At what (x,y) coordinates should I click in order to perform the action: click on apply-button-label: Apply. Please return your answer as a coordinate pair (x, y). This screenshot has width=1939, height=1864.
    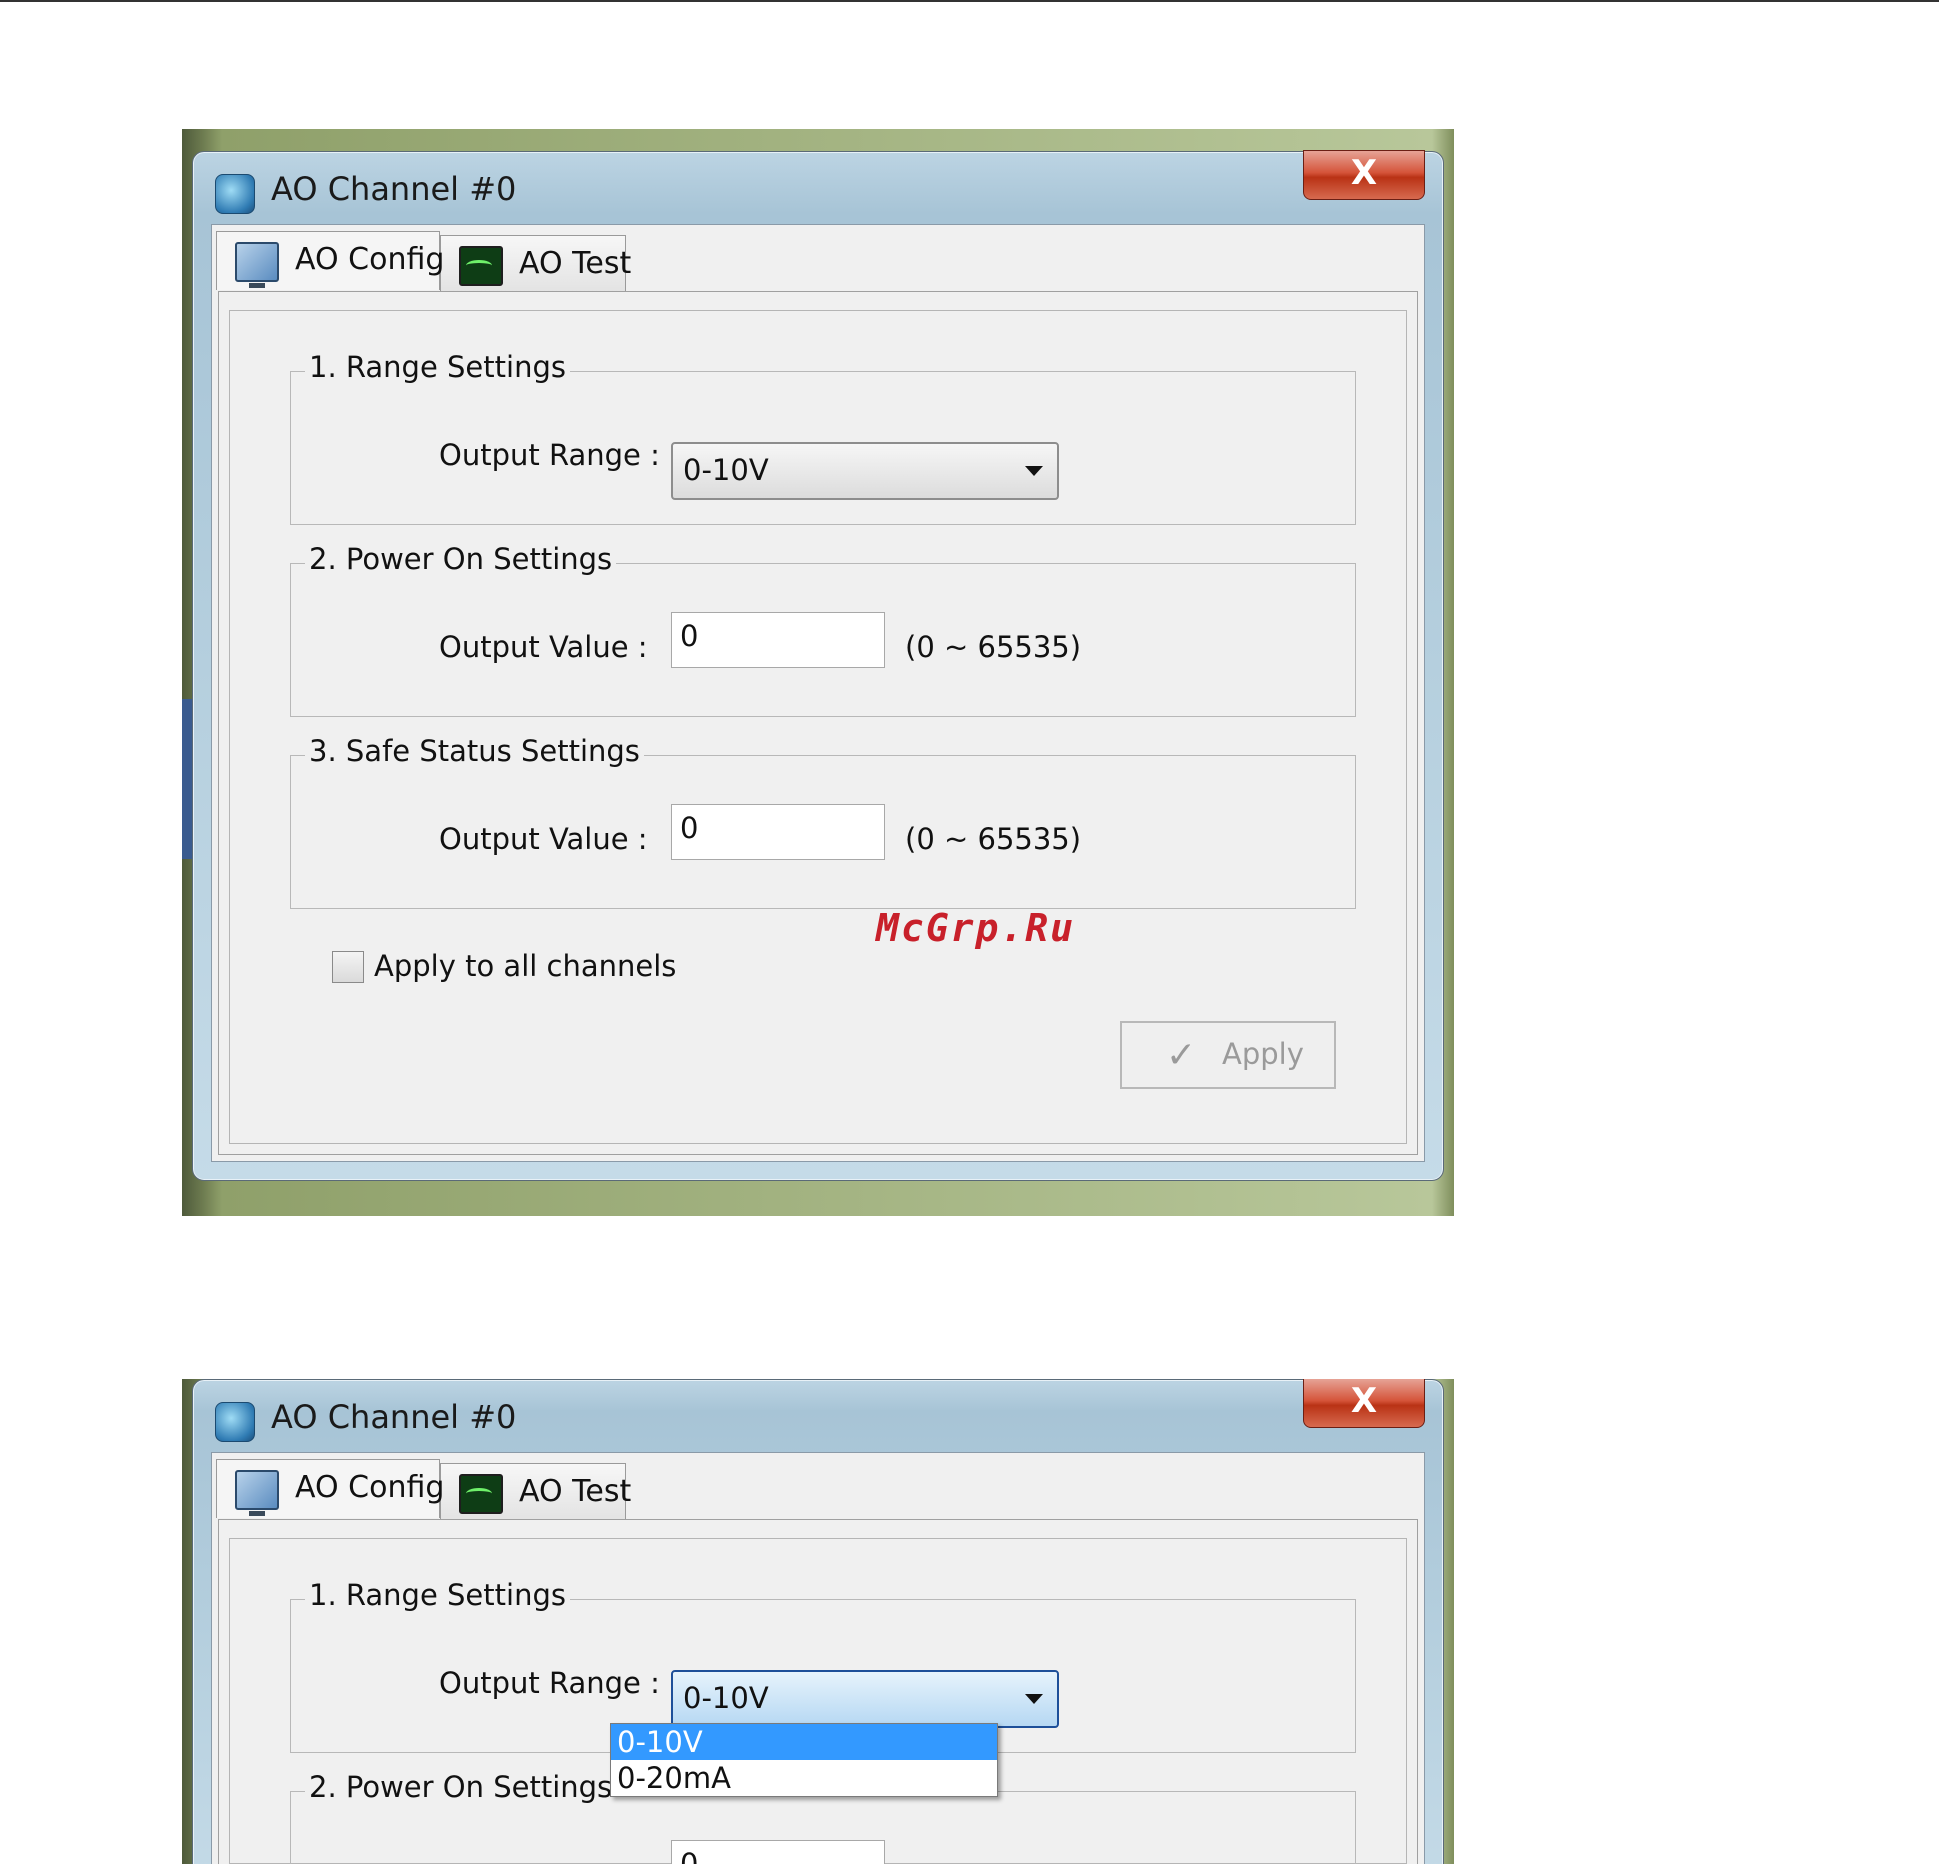
    Looking at the image, I should click on (1263, 1054).